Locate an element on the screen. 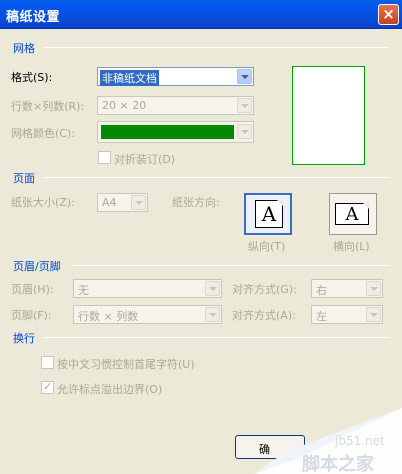 This screenshot has width=402, height=474. wrap-option1-label: 按中文习惯控制首尾字符(U) is located at coordinates (126, 364).